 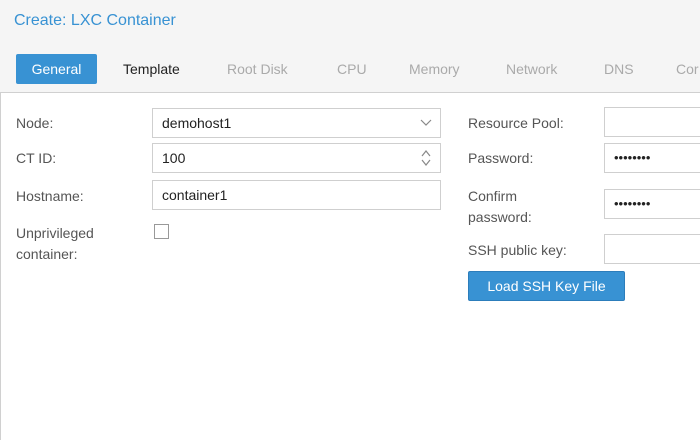 What do you see at coordinates (493, 196) in the screenshot?
I see `confirm-password-label-line1: Confirm` at bounding box center [493, 196].